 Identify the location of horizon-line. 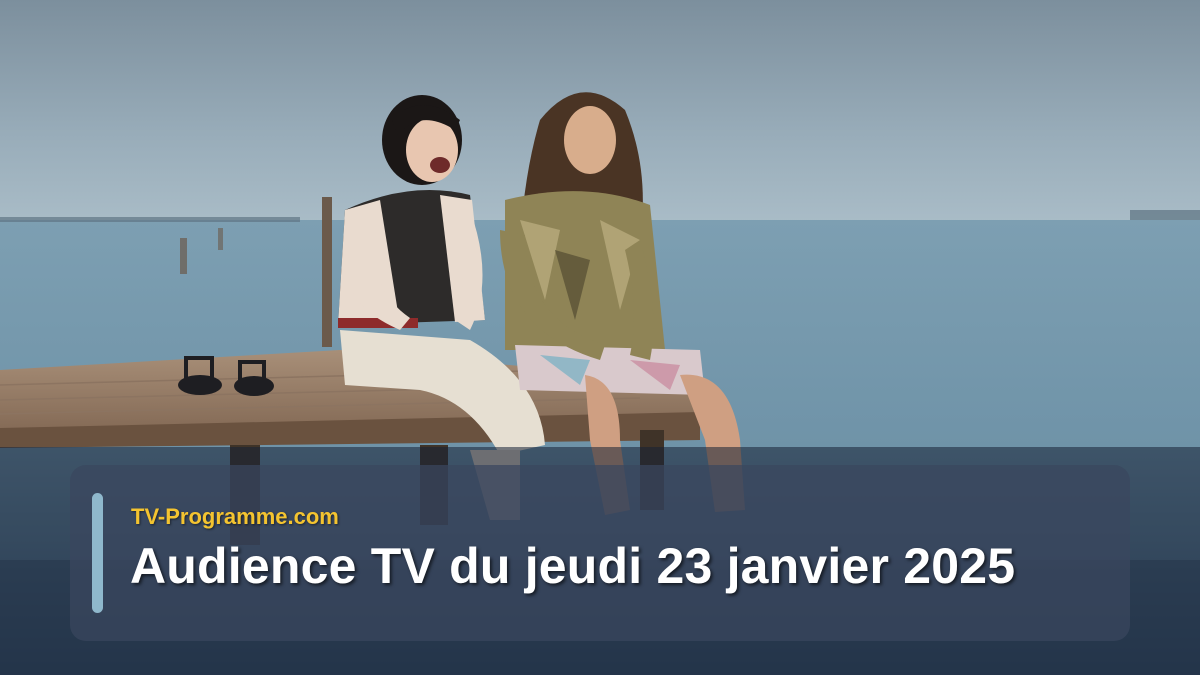
(150, 219).